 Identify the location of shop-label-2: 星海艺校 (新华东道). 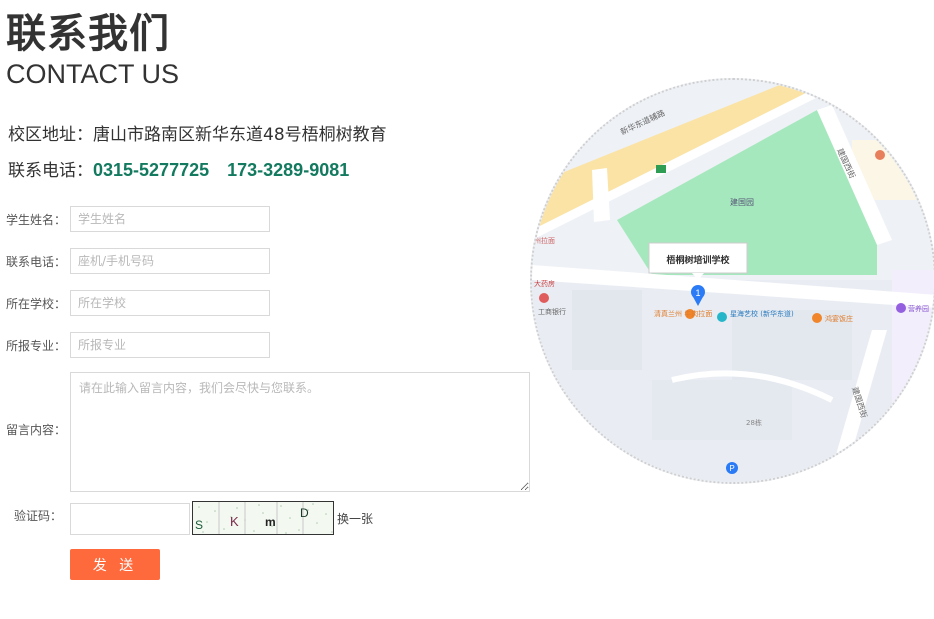
(762, 313).